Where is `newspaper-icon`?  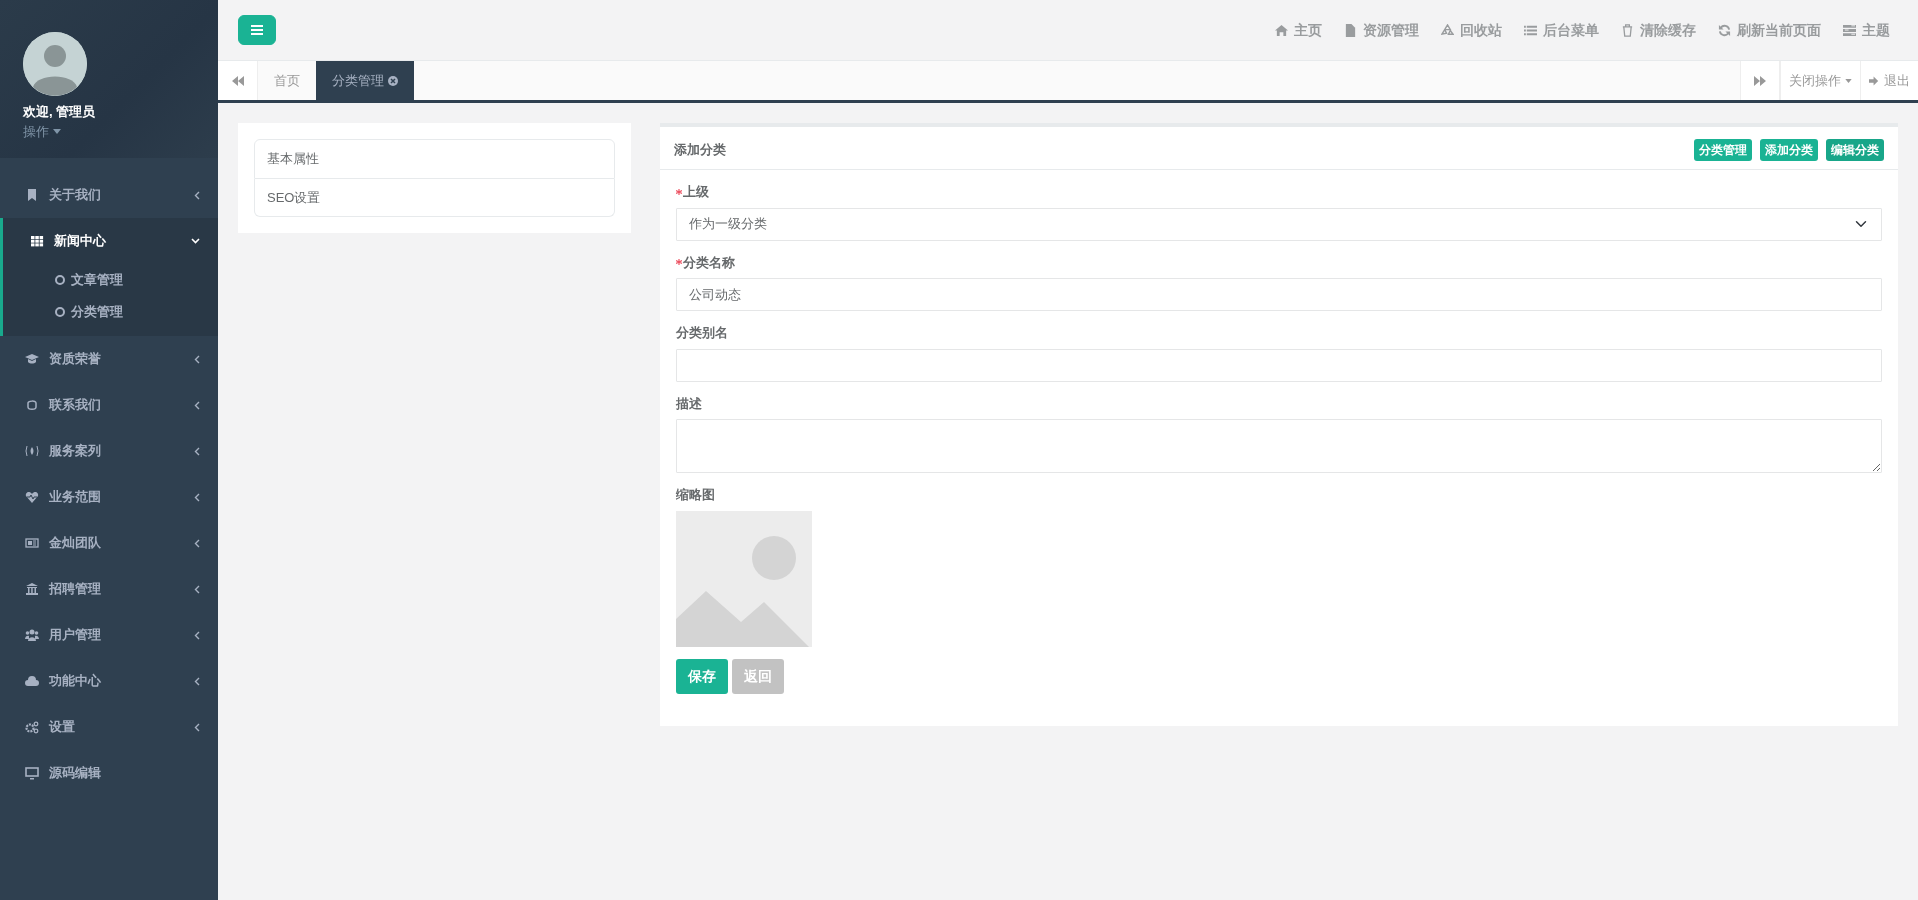
newspaper-icon is located at coordinates (32, 543).